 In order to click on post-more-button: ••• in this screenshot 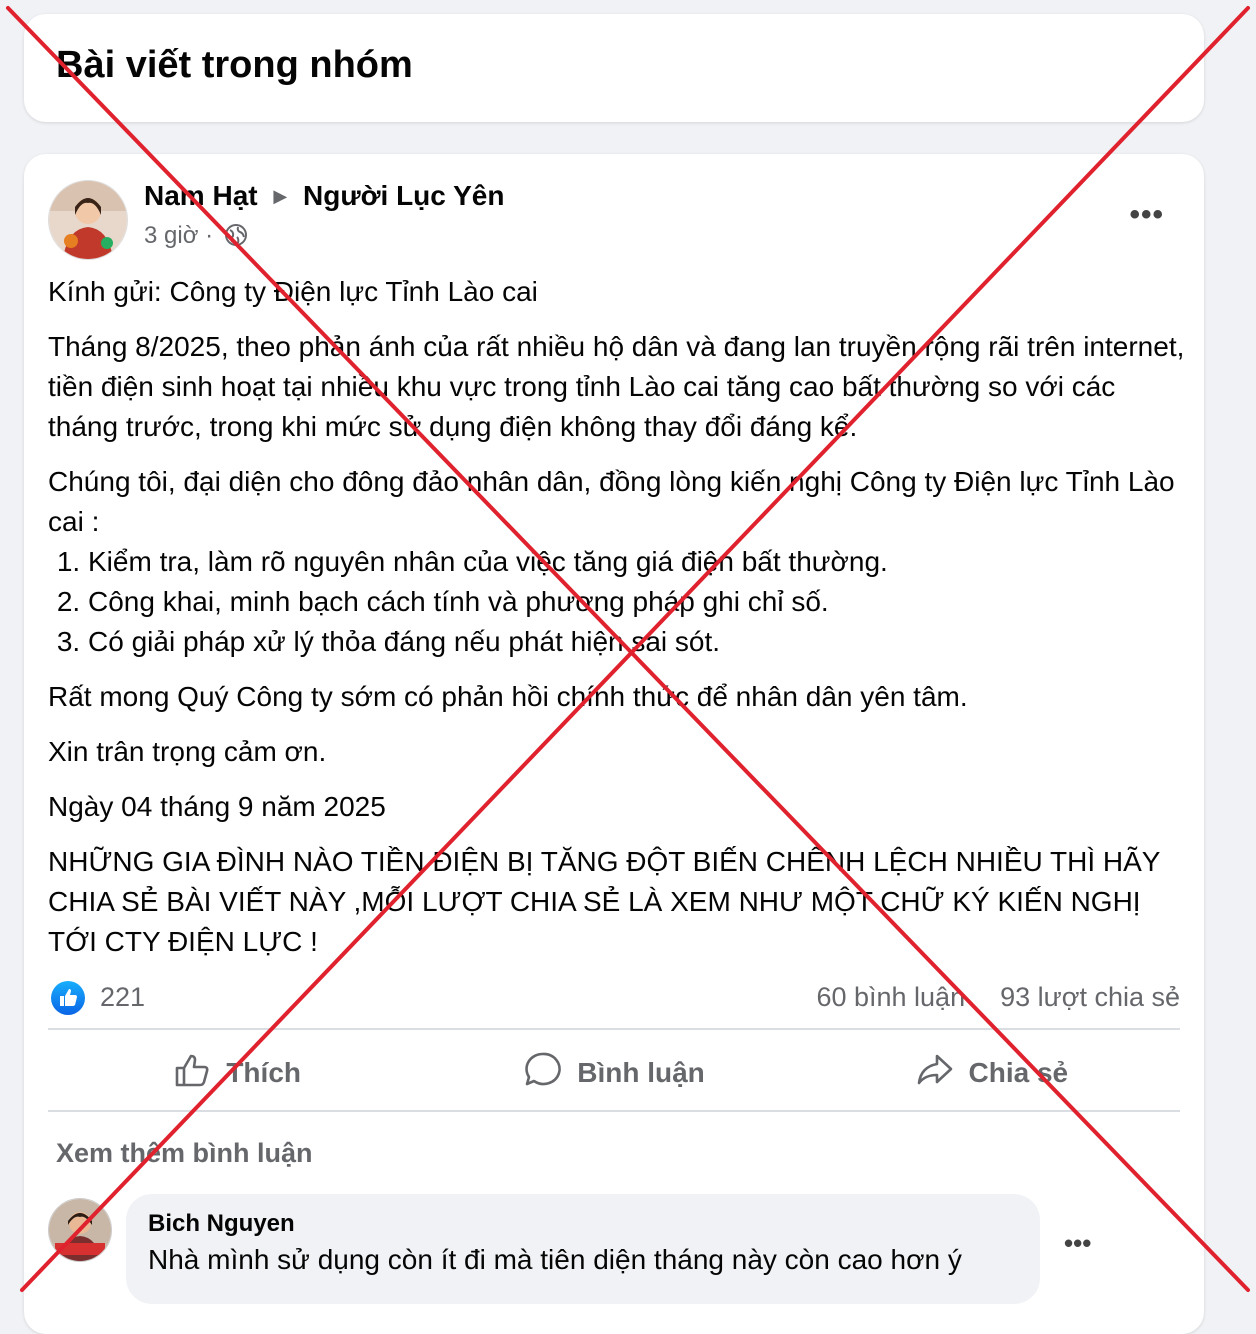, I will do `click(1146, 215)`.